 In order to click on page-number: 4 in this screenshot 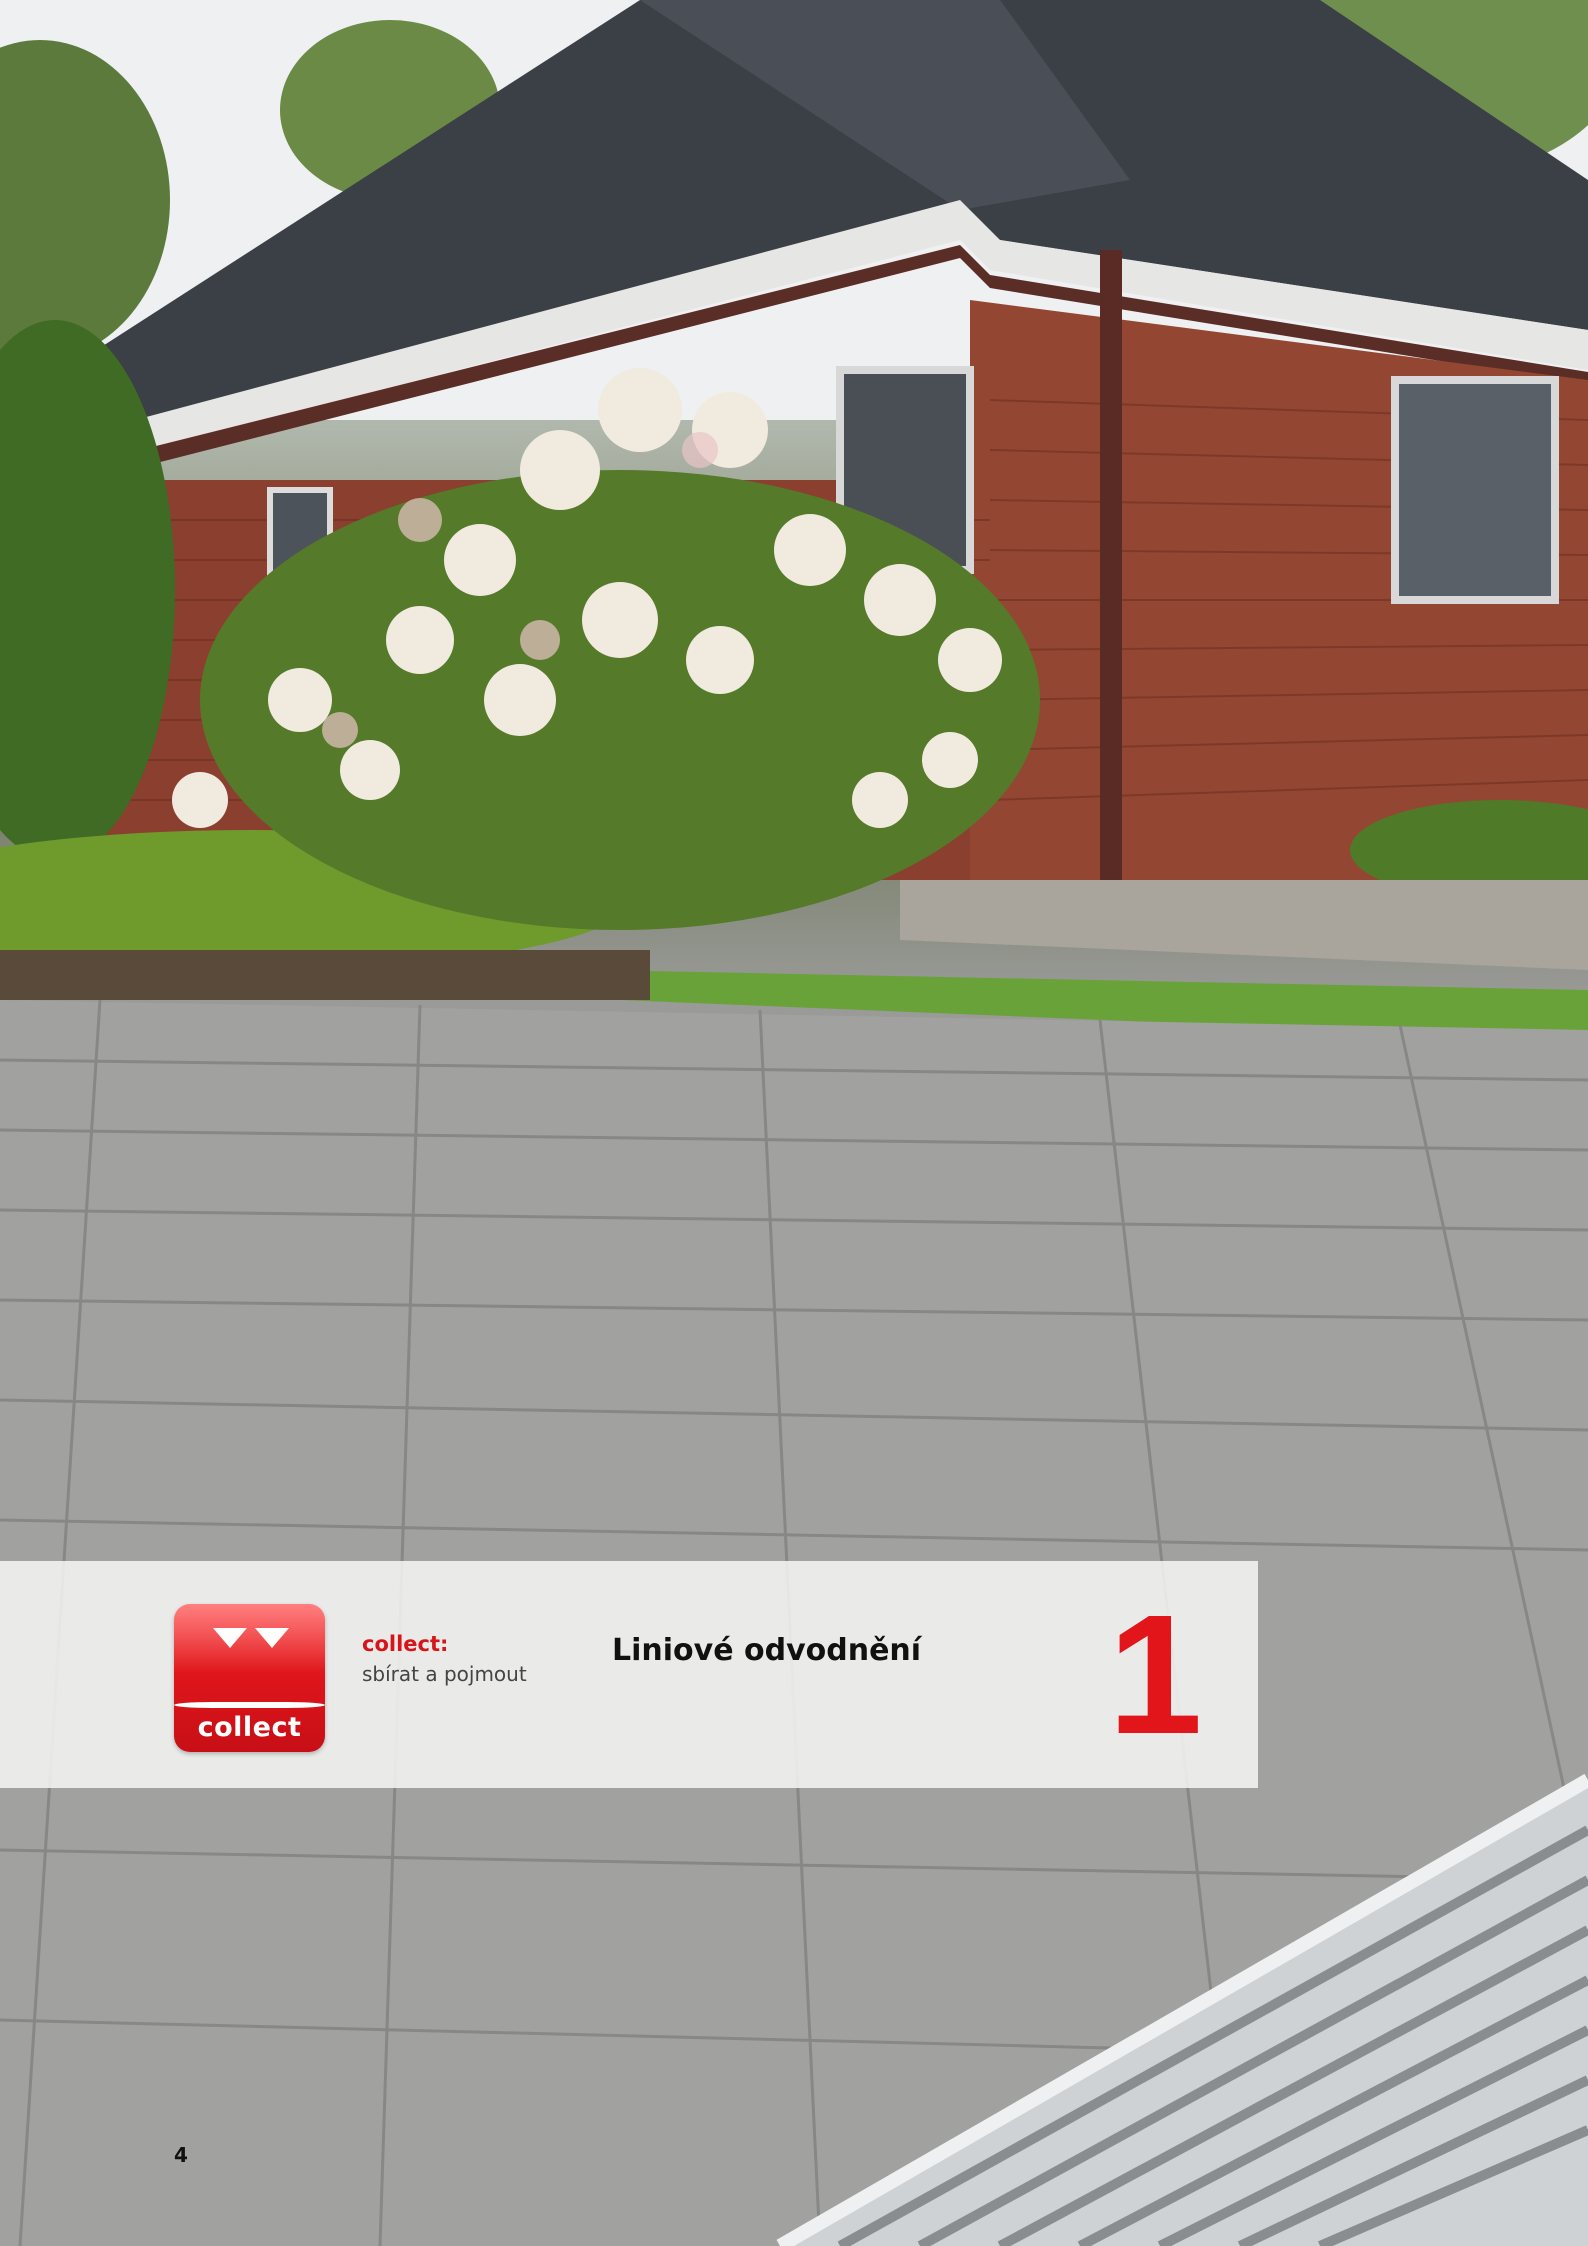, I will do `click(181, 2155)`.